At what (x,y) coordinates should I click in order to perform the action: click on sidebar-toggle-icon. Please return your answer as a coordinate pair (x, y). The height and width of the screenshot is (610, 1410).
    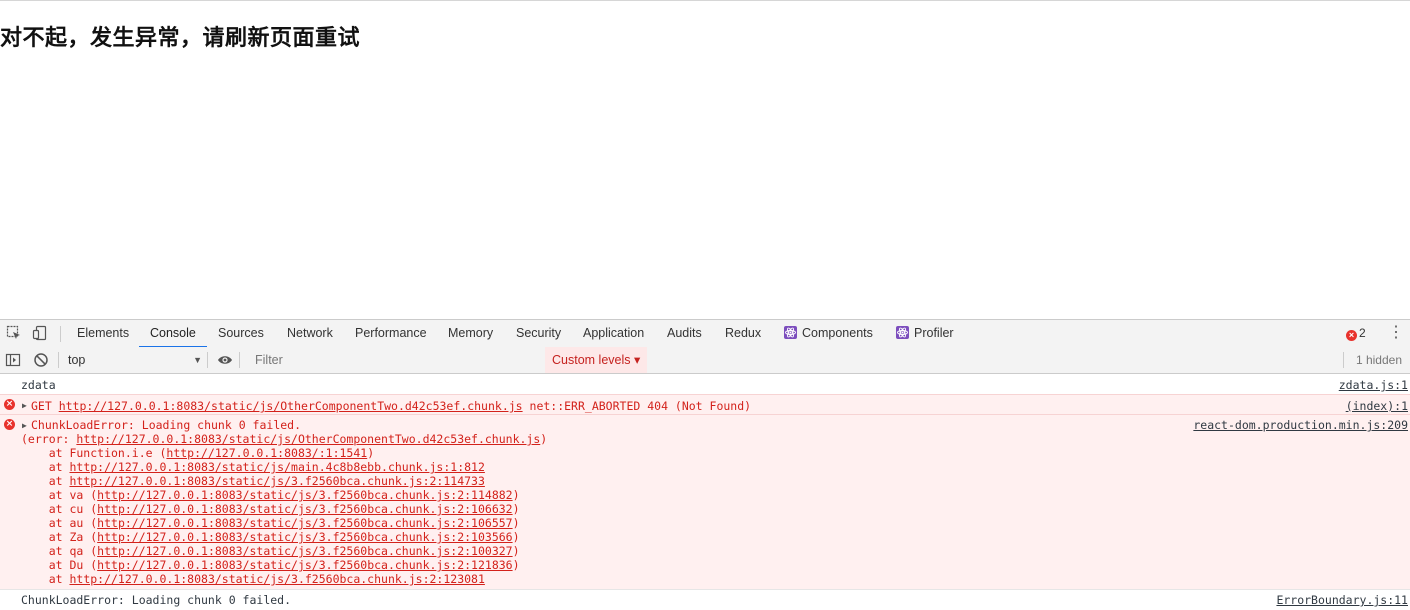
    Looking at the image, I should click on (13, 360).